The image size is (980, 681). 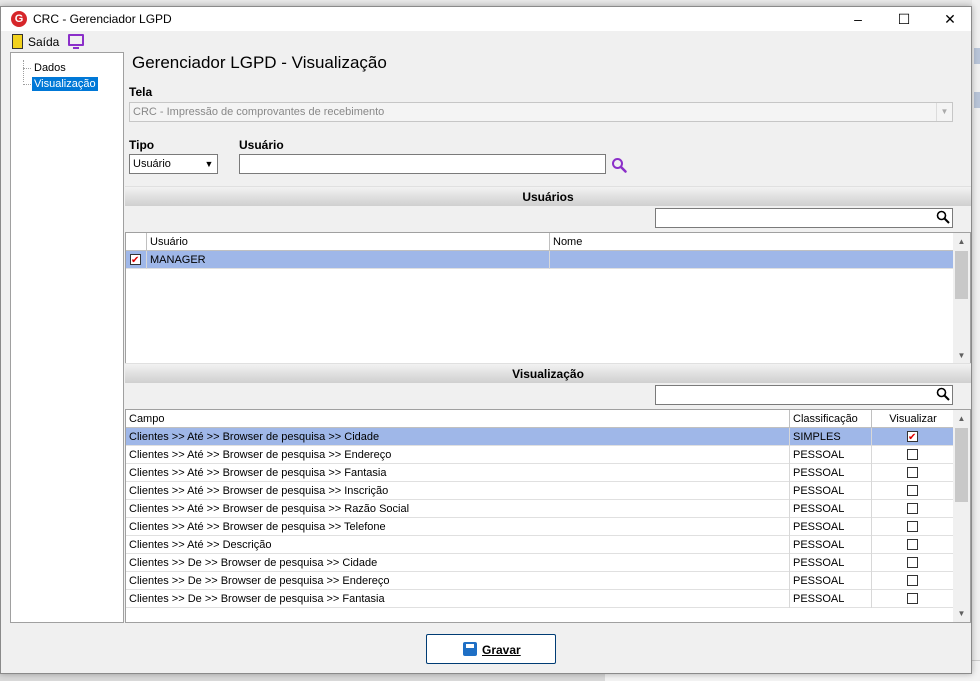 What do you see at coordinates (348, 260) in the screenshot?
I see `cell-usuario: MANAGER` at bounding box center [348, 260].